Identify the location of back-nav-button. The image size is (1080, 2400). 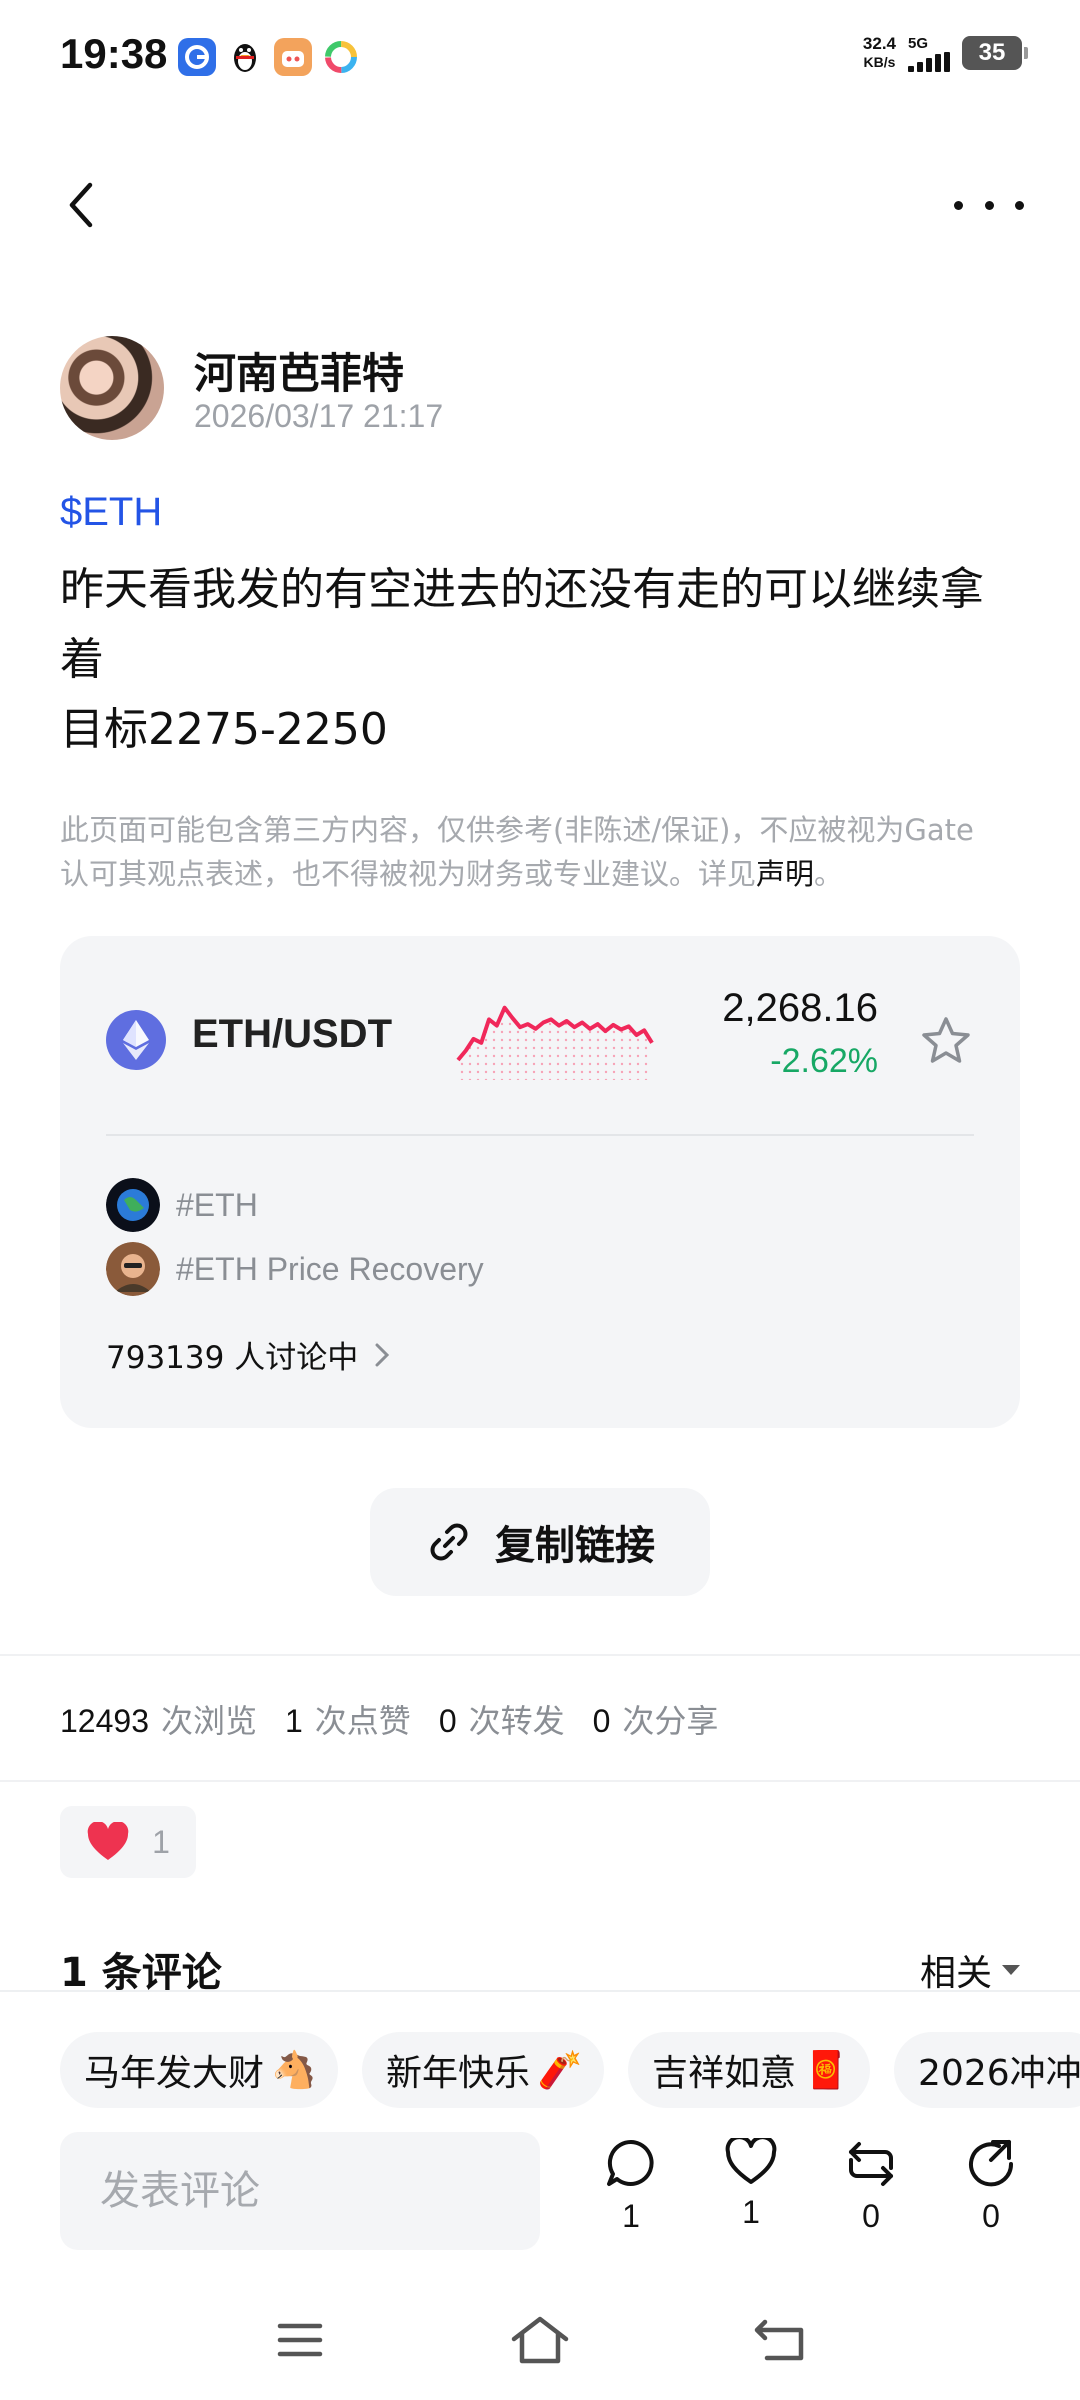
(780, 2340).